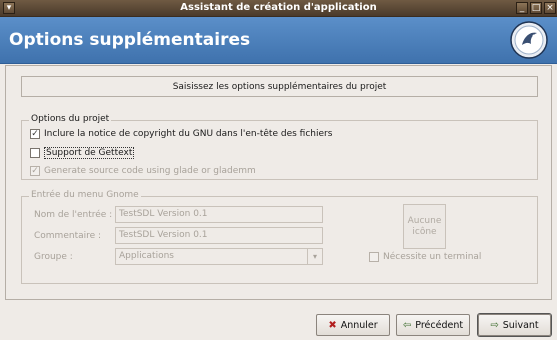 This screenshot has height=340, width=557. I want to click on gnome-menu-label: Entrée du menu Gnome, so click(85, 195).